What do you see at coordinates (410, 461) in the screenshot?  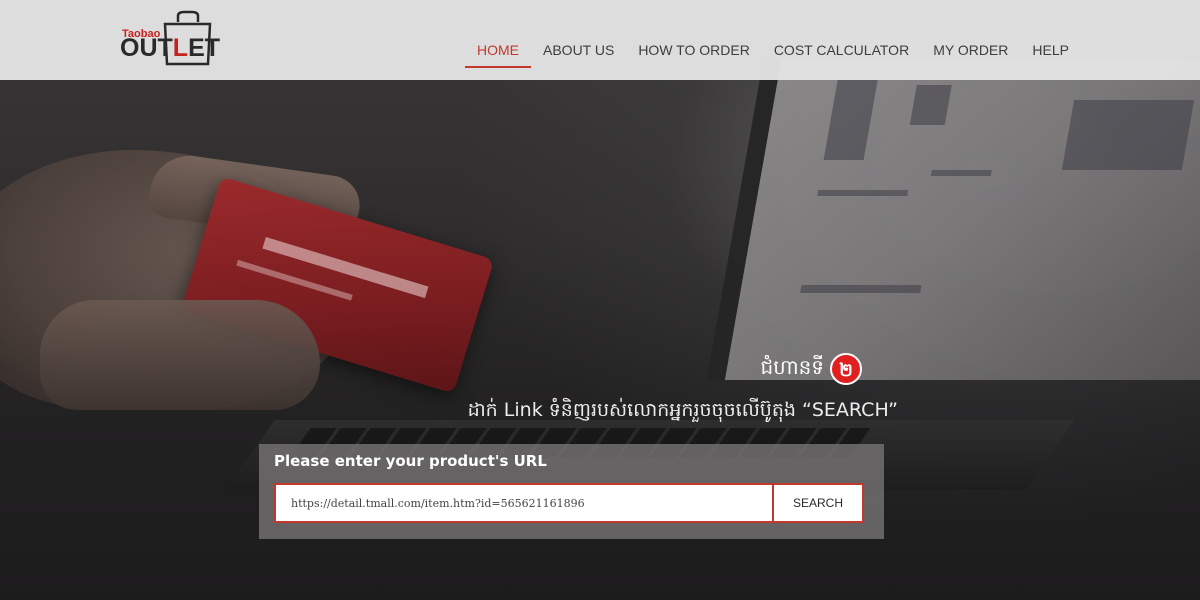 I see `search-label: Please enter your product's URL` at bounding box center [410, 461].